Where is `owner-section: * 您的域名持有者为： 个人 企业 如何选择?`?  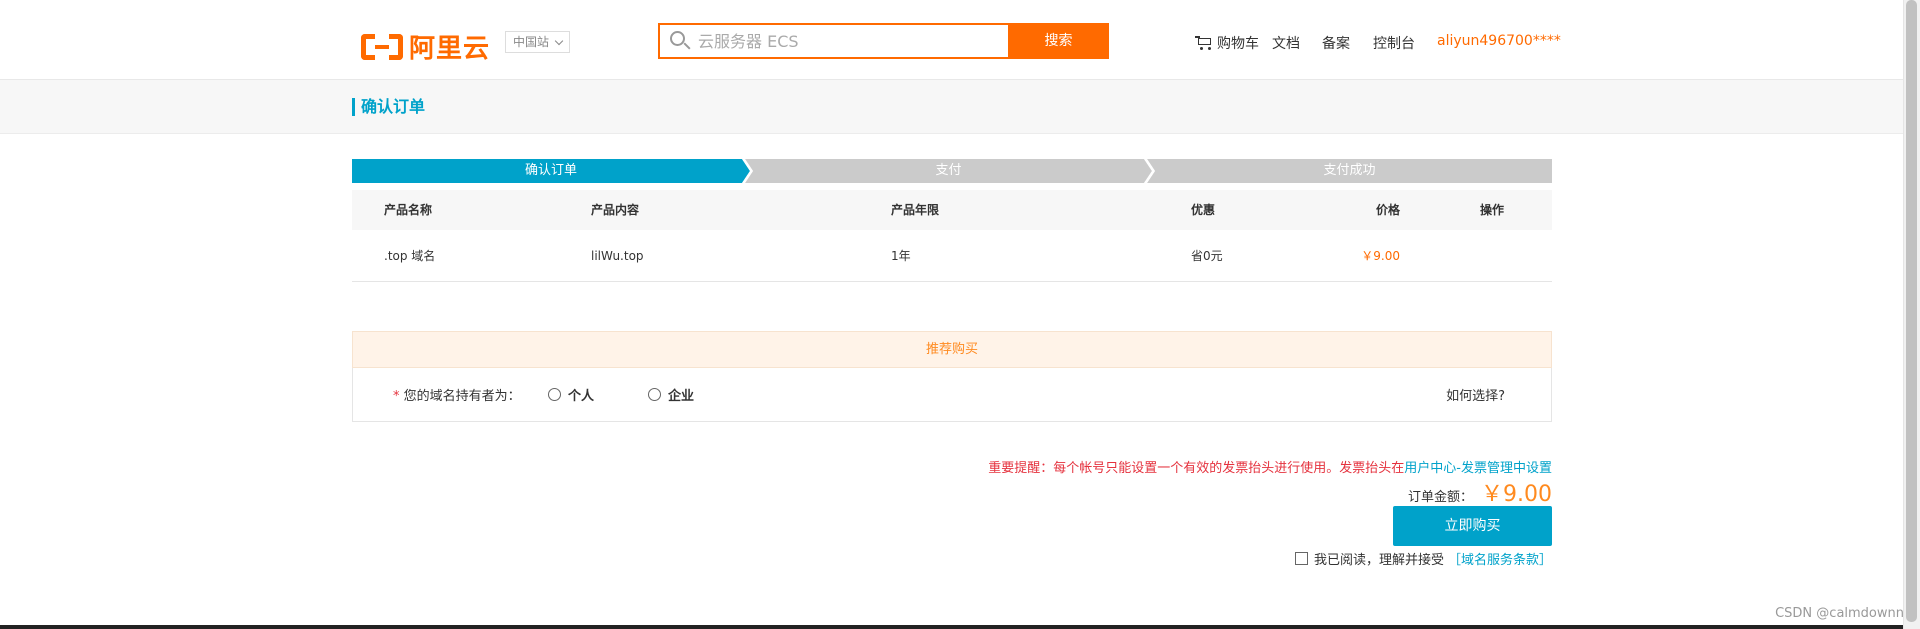
owner-section: * 您的域名持有者为： 个人 企业 如何选择? is located at coordinates (952, 395).